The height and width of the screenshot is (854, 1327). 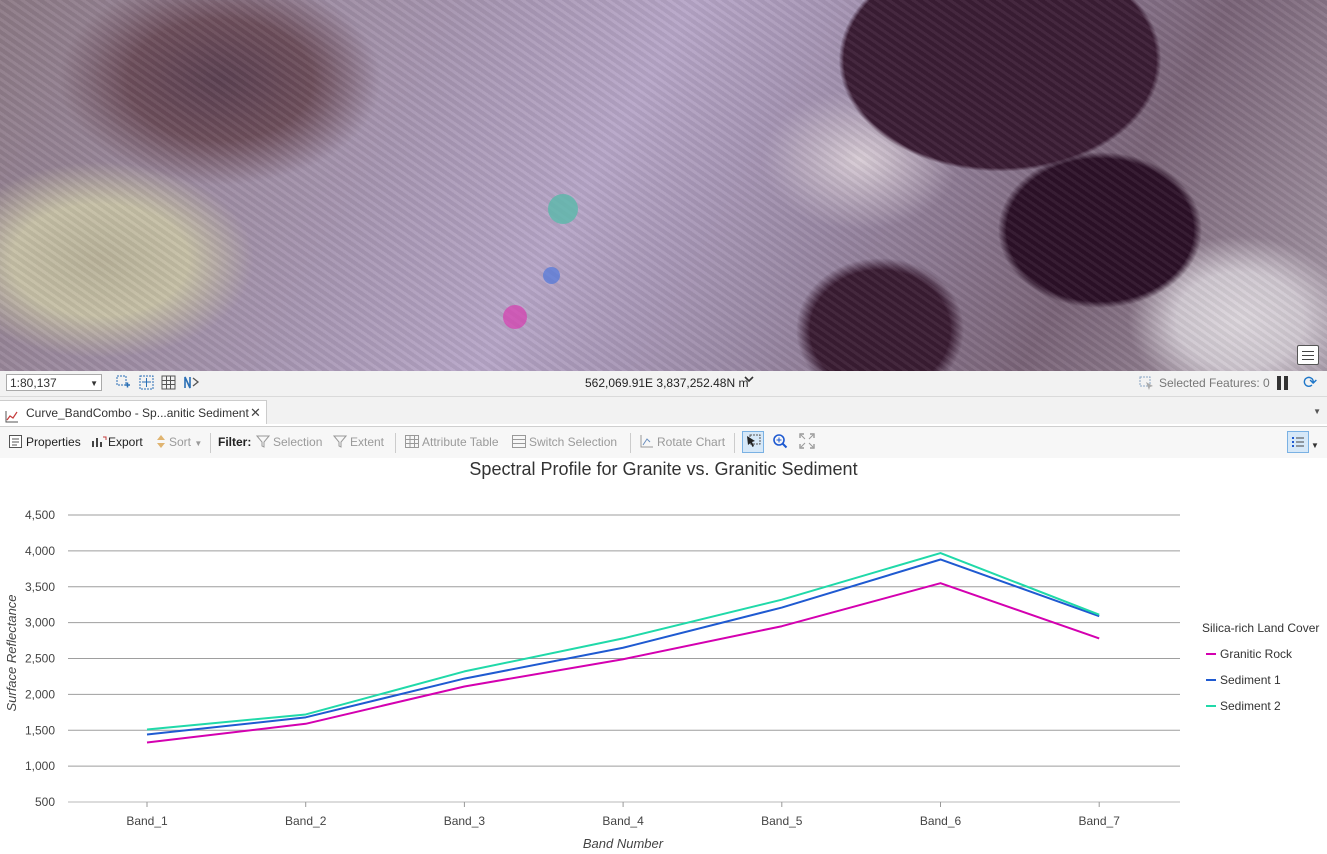 What do you see at coordinates (235, 442) in the screenshot?
I see `filter-label: Filter:` at bounding box center [235, 442].